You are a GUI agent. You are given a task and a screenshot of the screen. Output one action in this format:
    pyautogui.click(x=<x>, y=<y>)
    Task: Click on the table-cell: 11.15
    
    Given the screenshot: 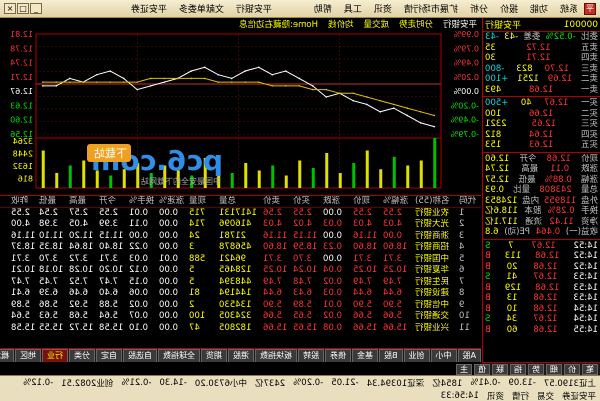 What is the action you would take?
    pyautogui.click(x=305, y=235)
    